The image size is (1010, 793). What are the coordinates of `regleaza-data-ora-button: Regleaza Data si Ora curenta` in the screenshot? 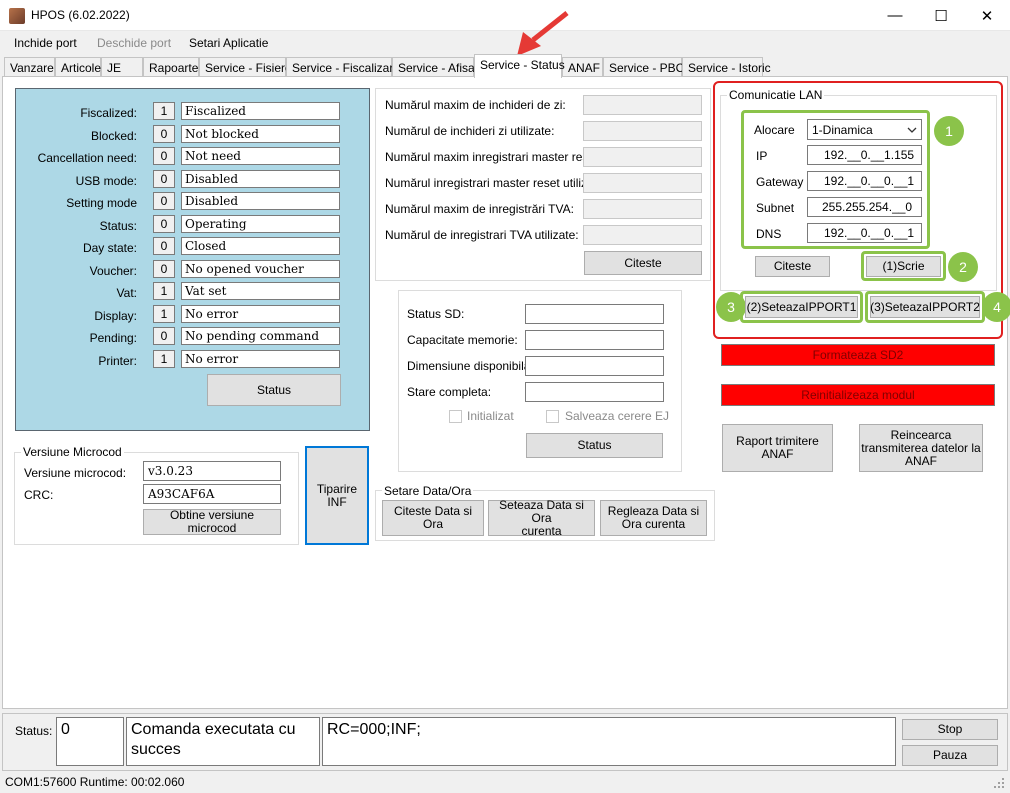 It's located at (653, 518).